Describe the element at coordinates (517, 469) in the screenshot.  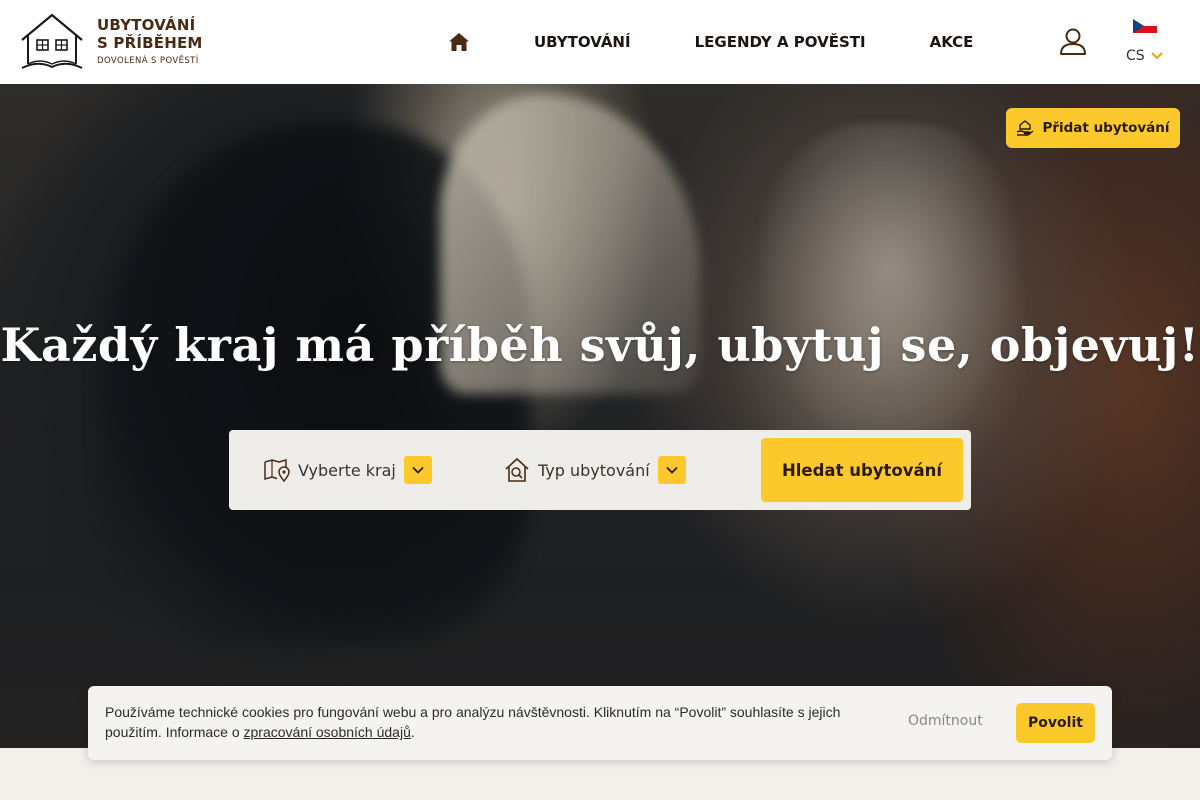
I see `house-search-icon` at that location.